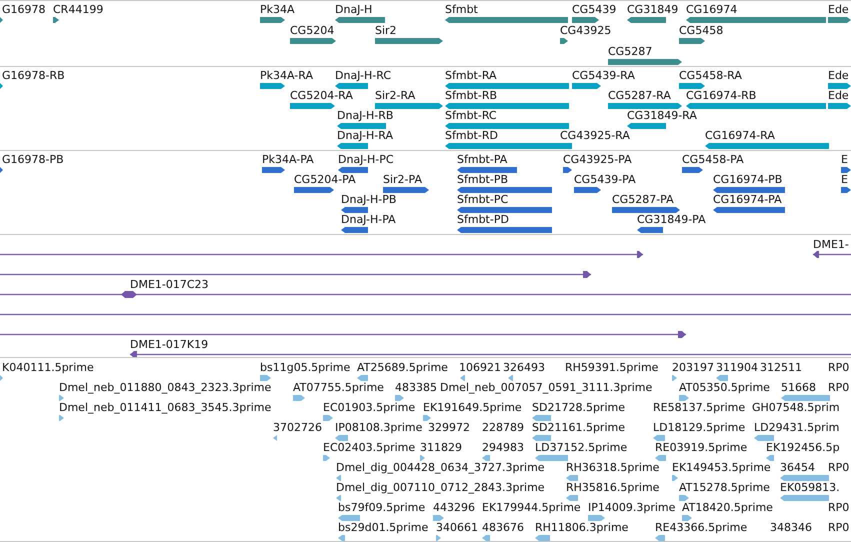  I want to click on feature-label: CG5204, so click(312, 31).